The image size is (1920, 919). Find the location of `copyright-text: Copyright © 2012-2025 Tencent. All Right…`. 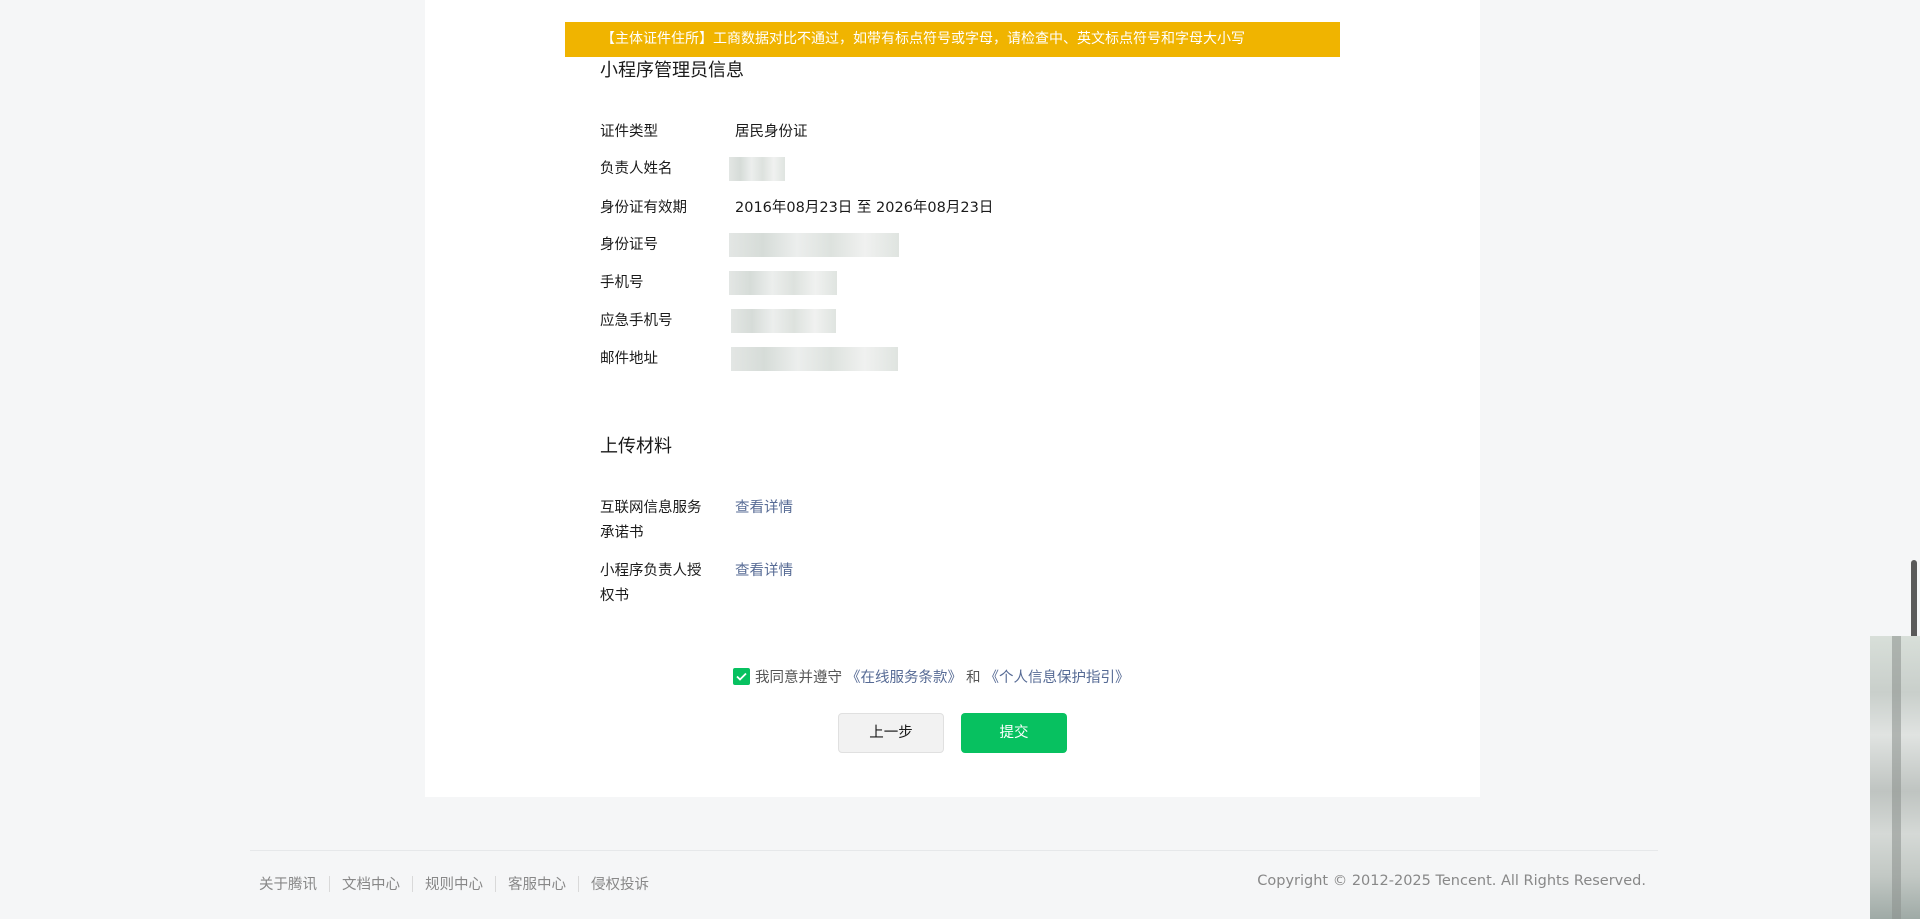

copyright-text: Copyright © 2012-2025 Tencent. All Right… is located at coordinates (1451, 881).